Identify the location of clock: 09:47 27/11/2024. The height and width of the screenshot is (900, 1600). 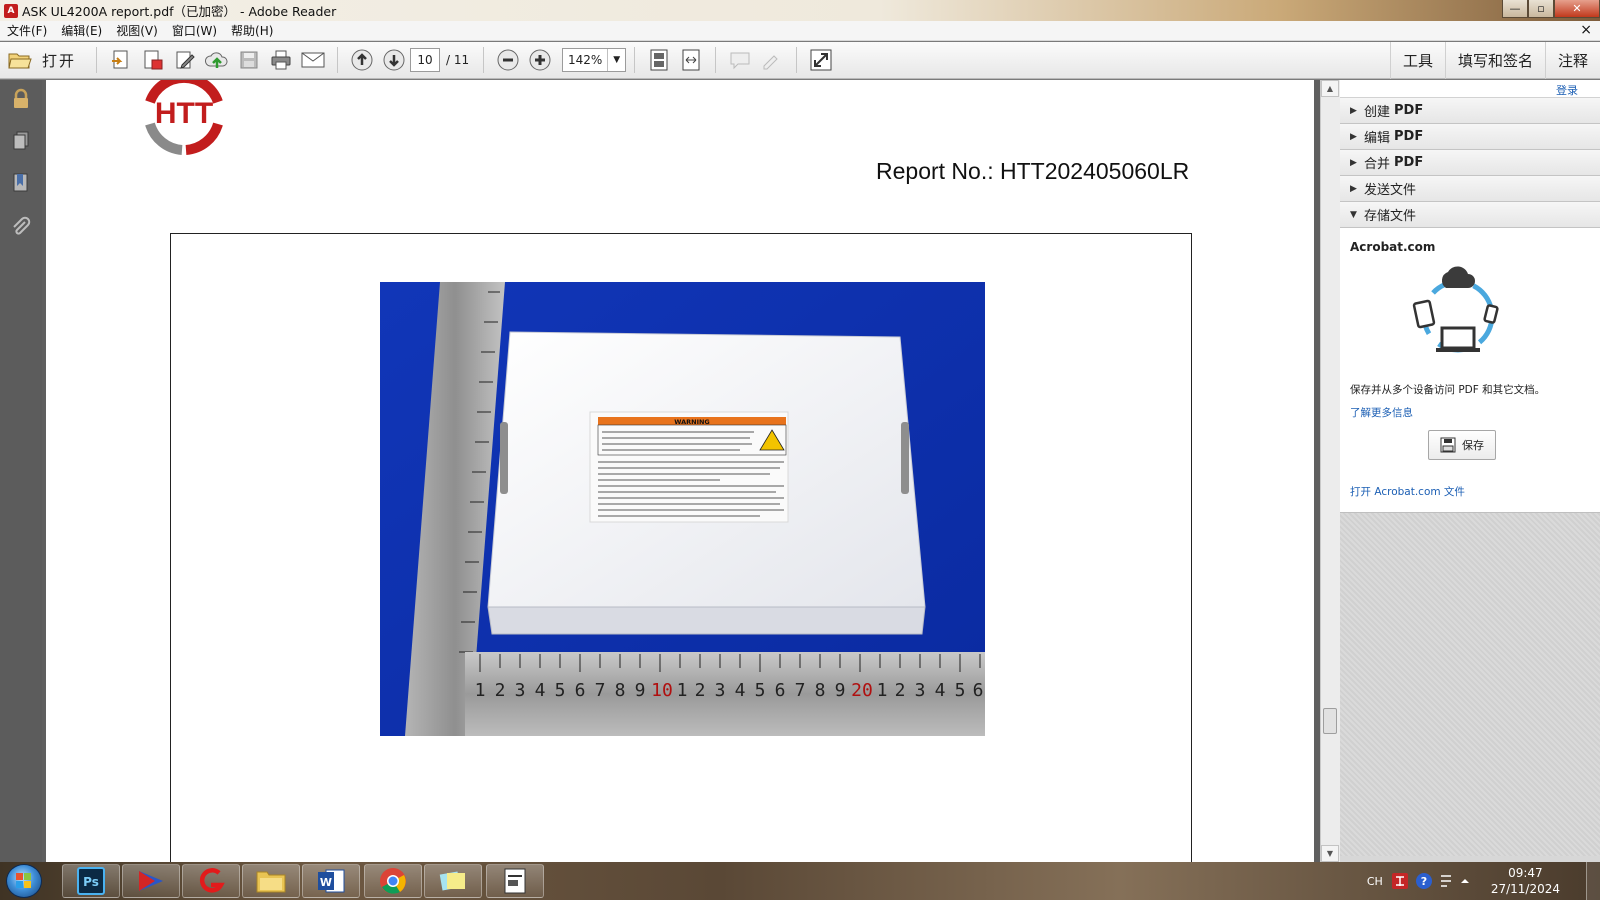
(1525, 881).